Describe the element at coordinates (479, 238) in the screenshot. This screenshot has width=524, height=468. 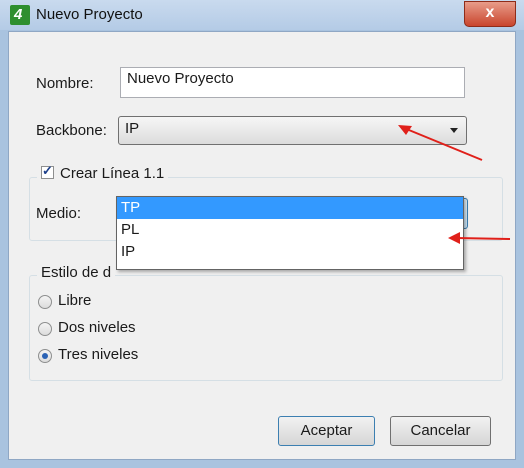
I see `annotation-arrow-tp` at that location.